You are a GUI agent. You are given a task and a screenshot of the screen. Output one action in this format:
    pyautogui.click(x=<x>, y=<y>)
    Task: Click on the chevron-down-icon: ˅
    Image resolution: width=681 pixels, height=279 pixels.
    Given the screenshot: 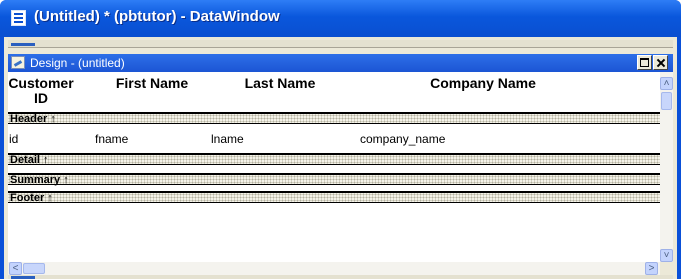 What is the action you would take?
    pyautogui.click(x=666, y=255)
    